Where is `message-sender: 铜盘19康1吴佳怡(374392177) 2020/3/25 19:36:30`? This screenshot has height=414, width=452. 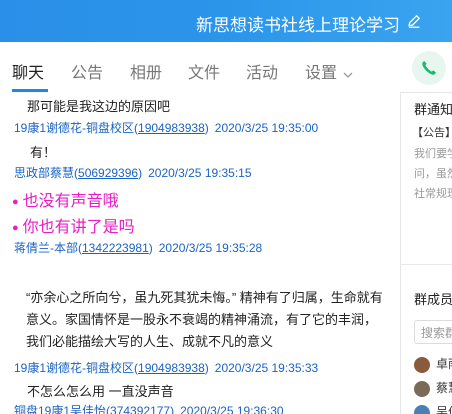 message-sender: 铜盘19康1吴佳怡(374392177) 2020/3/25 19:36:30 is located at coordinates (149, 408).